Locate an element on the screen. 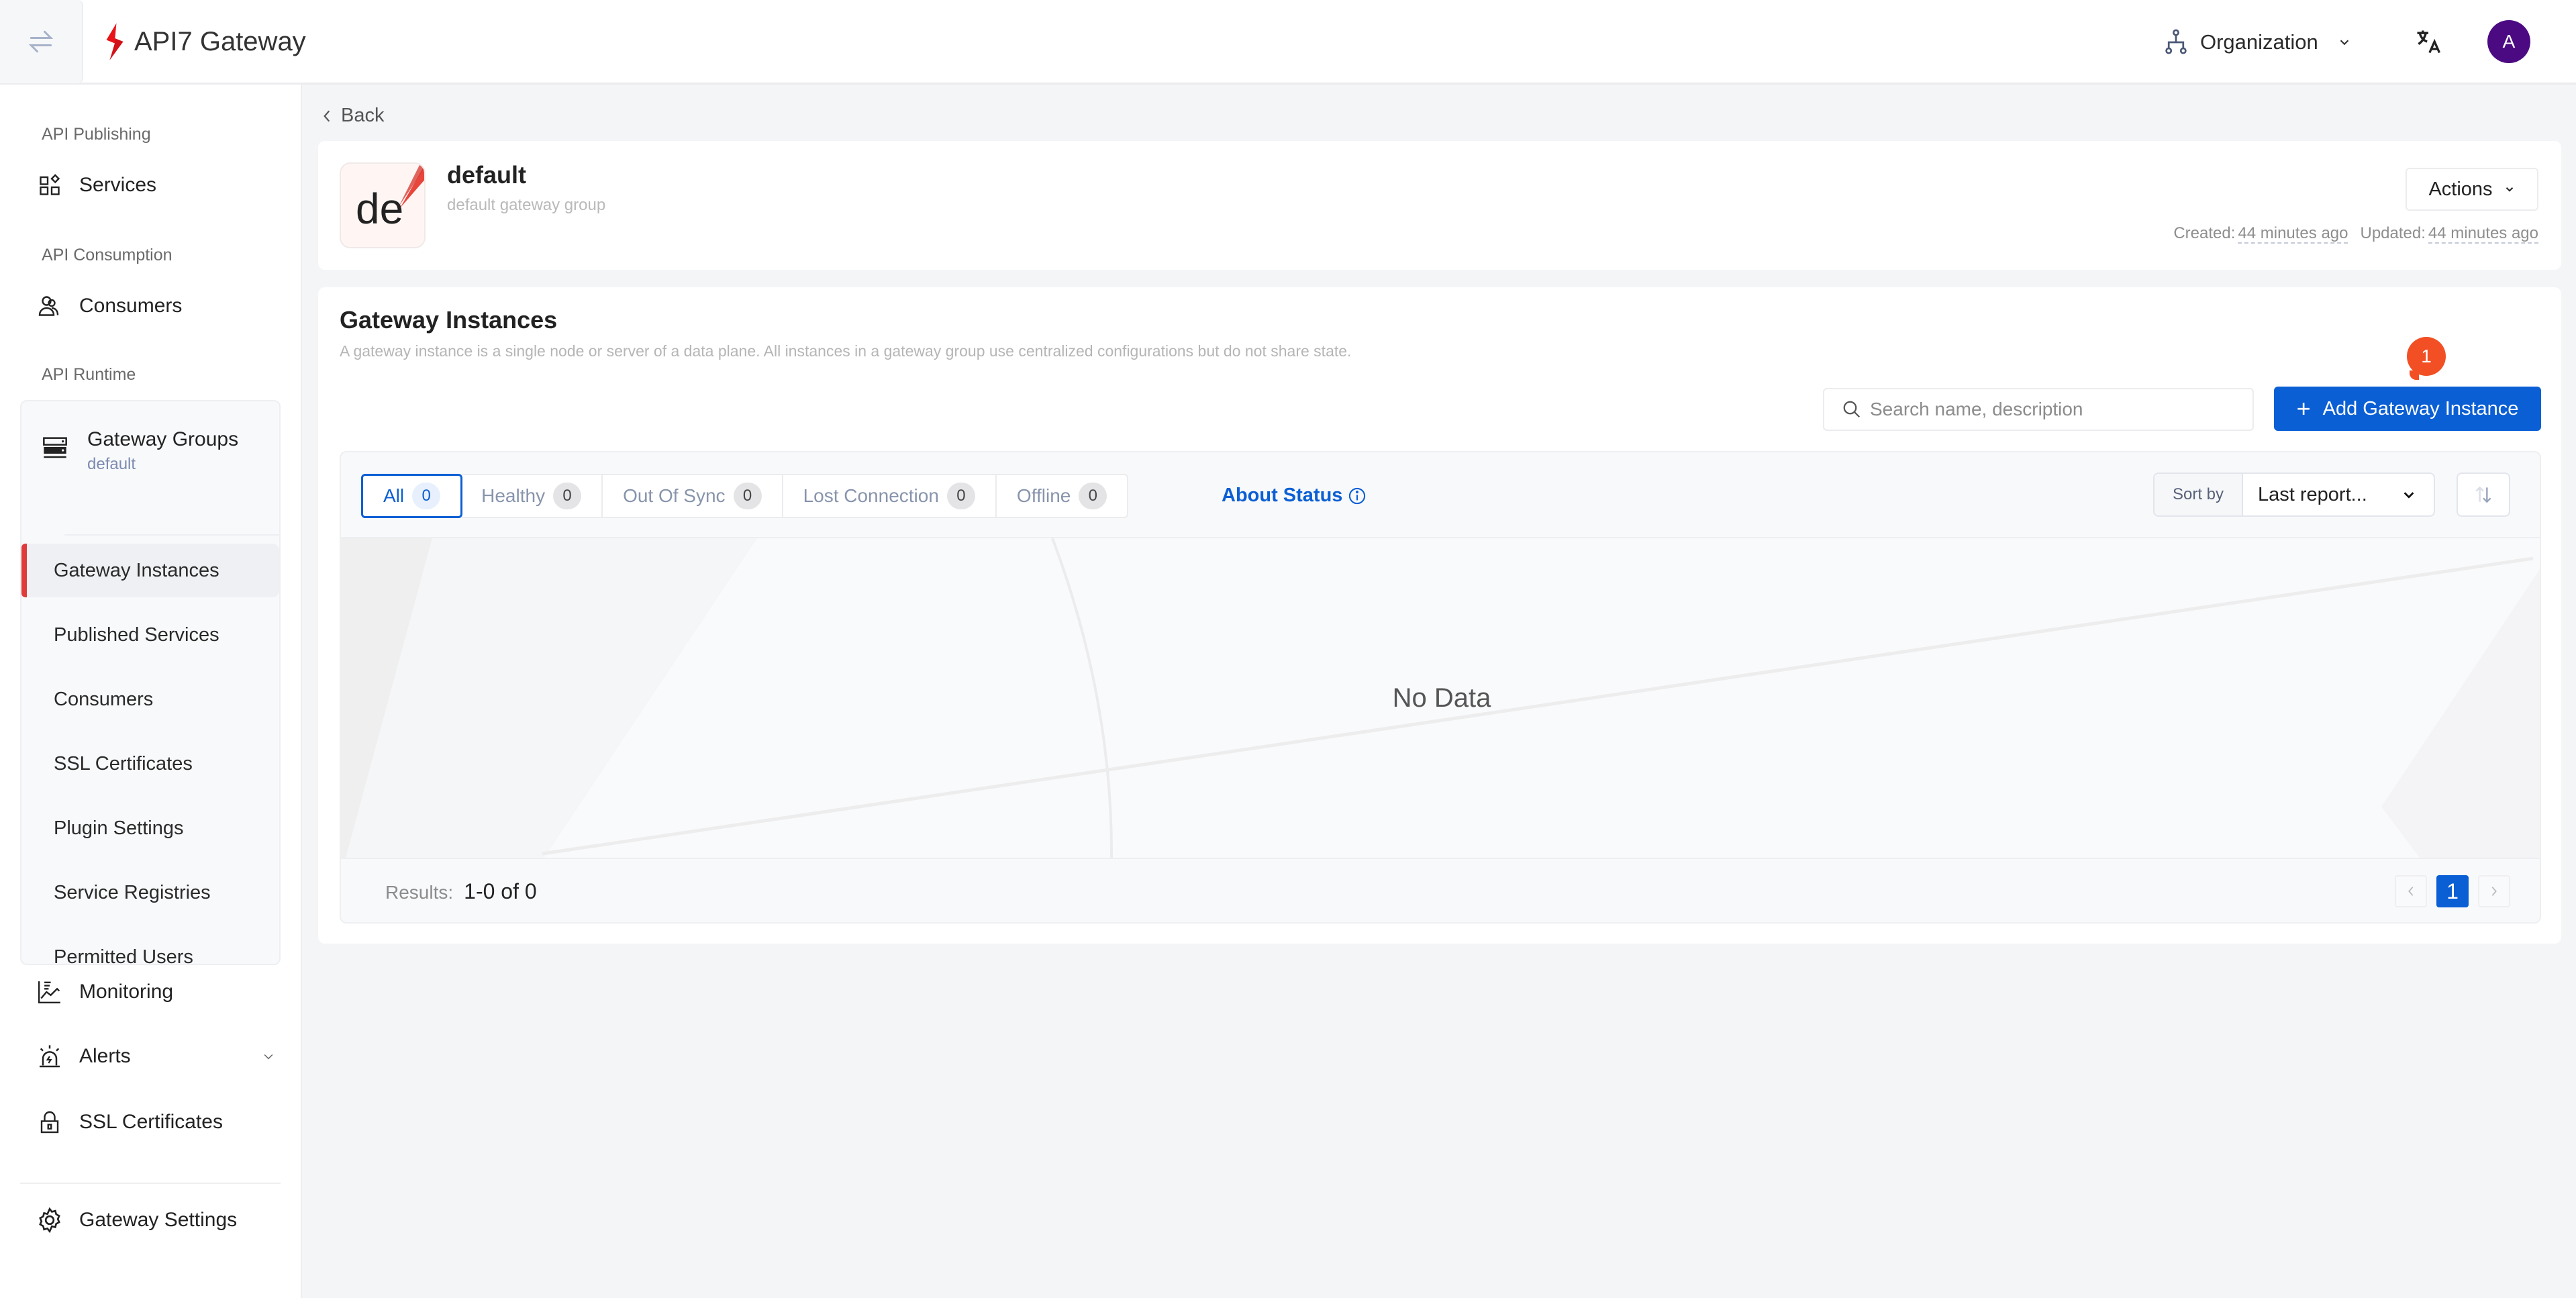 This screenshot has width=2576, height=1298. swap-arrows-icon is located at coordinates (41, 41).